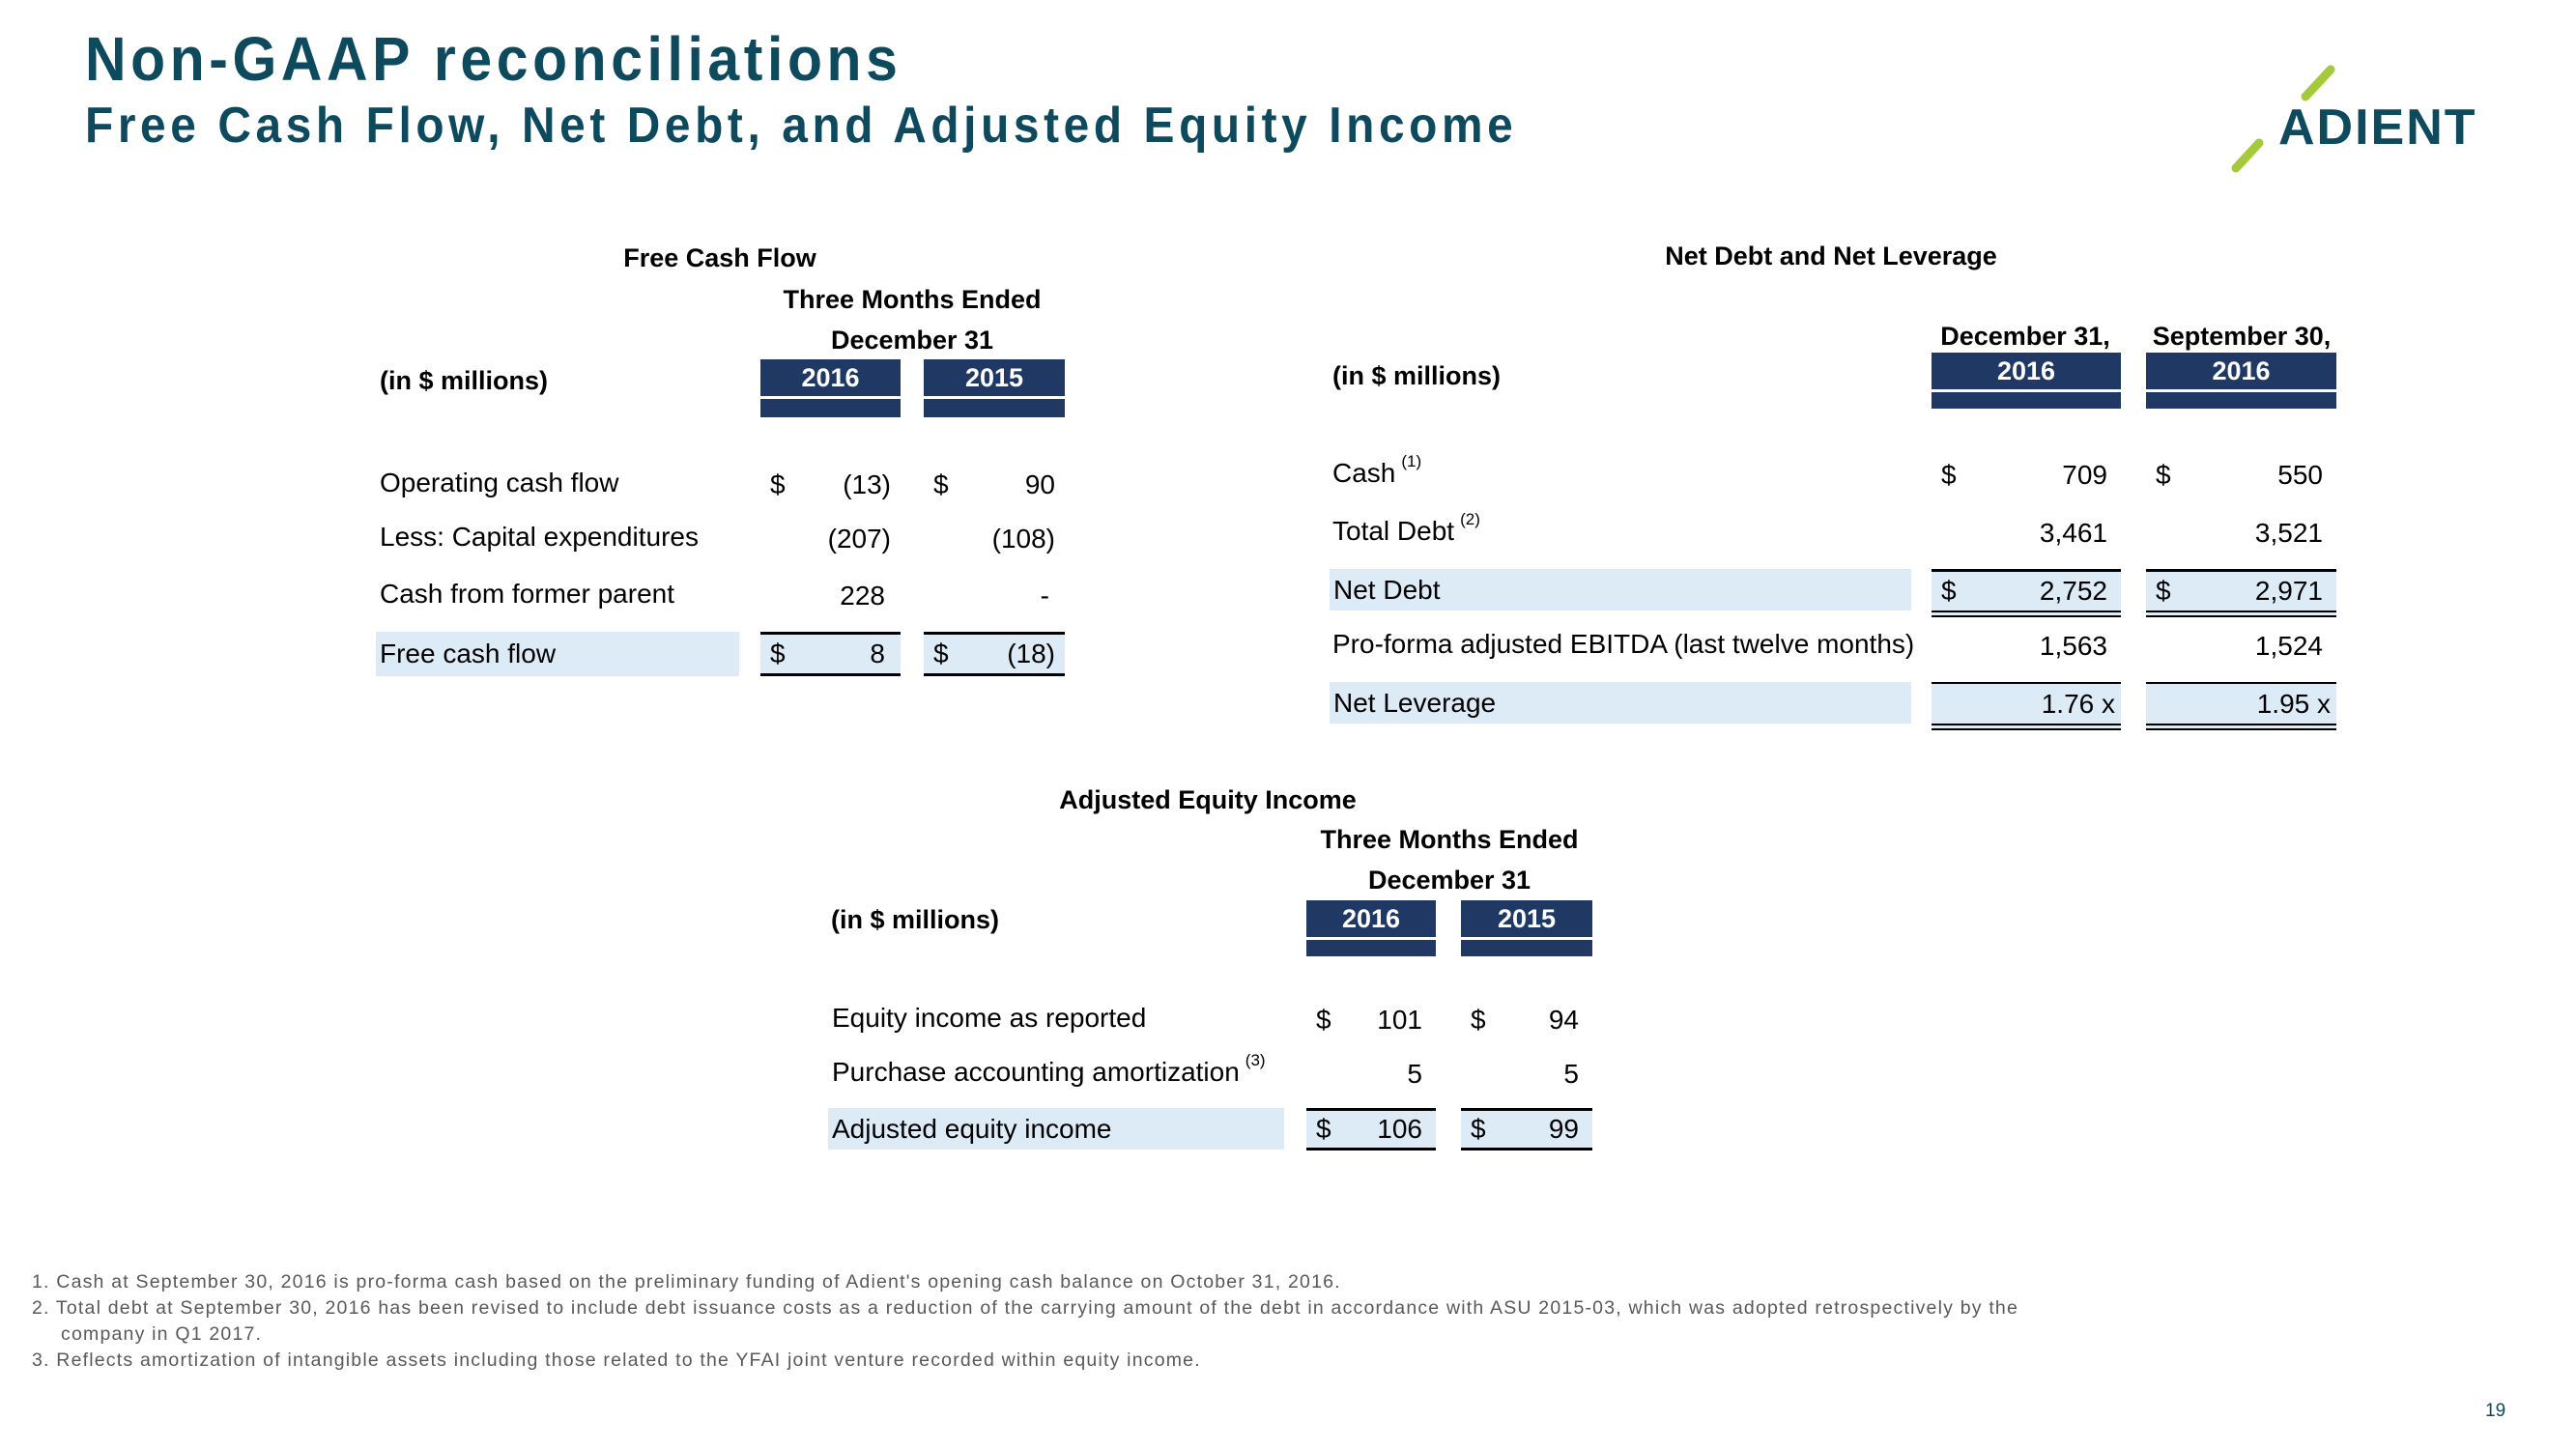 The width and height of the screenshot is (2576, 1449). I want to click on net-debt-title: Net Debt and Net Leverage, so click(1831, 256).